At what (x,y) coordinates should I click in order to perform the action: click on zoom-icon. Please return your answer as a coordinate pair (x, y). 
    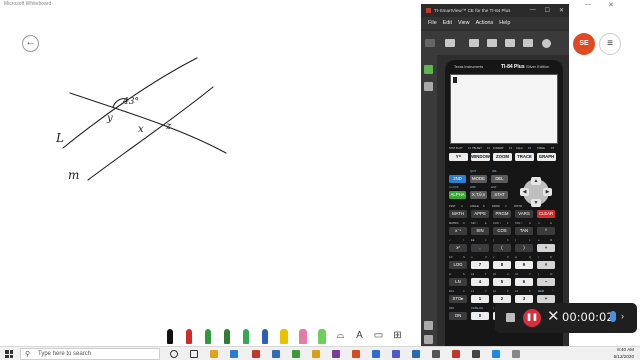
    Looking at the image, I should click on (496, 354).